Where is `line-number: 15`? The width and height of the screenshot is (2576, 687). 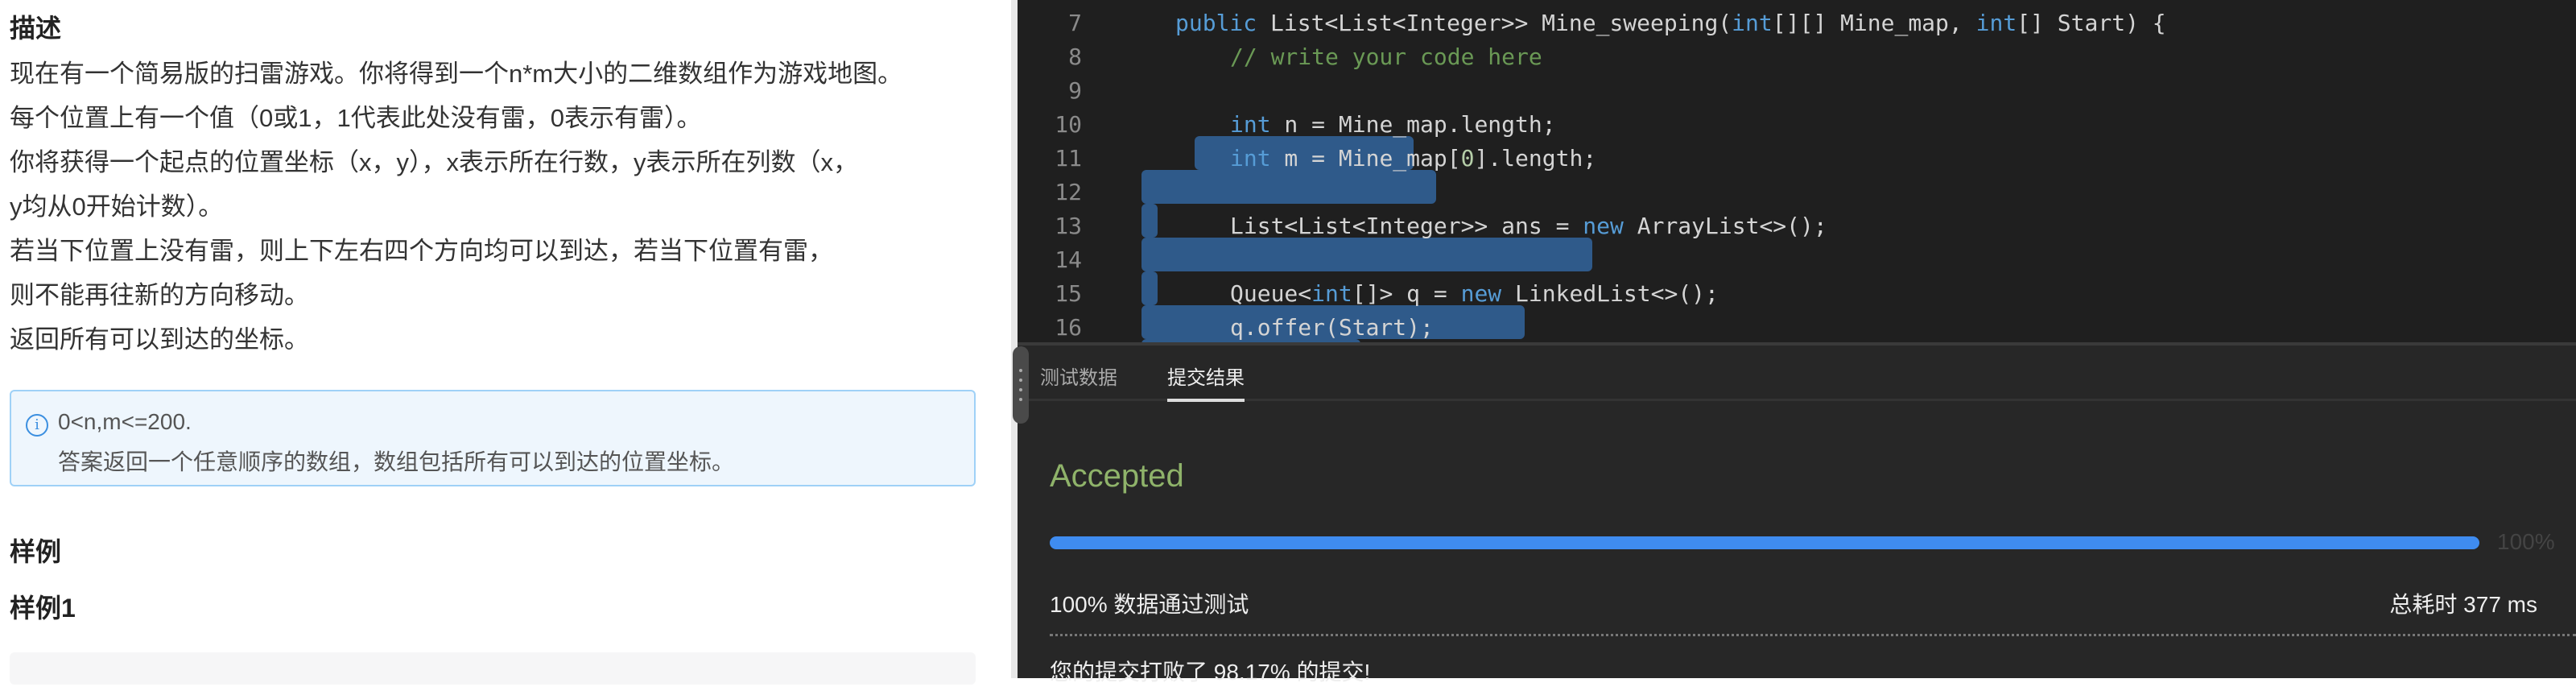
line-number: 15 is located at coordinates (1068, 293).